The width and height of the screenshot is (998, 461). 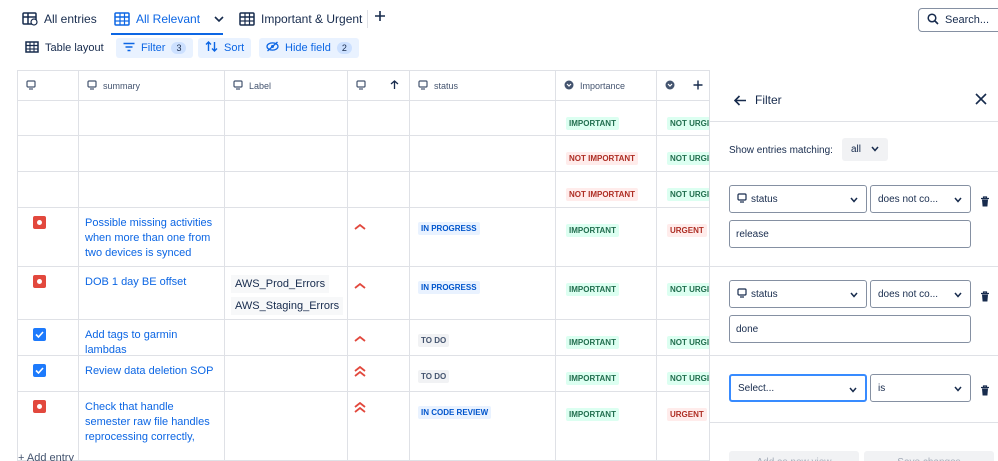 What do you see at coordinates (155, 48) in the screenshot?
I see `filter-button: Filter 3` at bounding box center [155, 48].